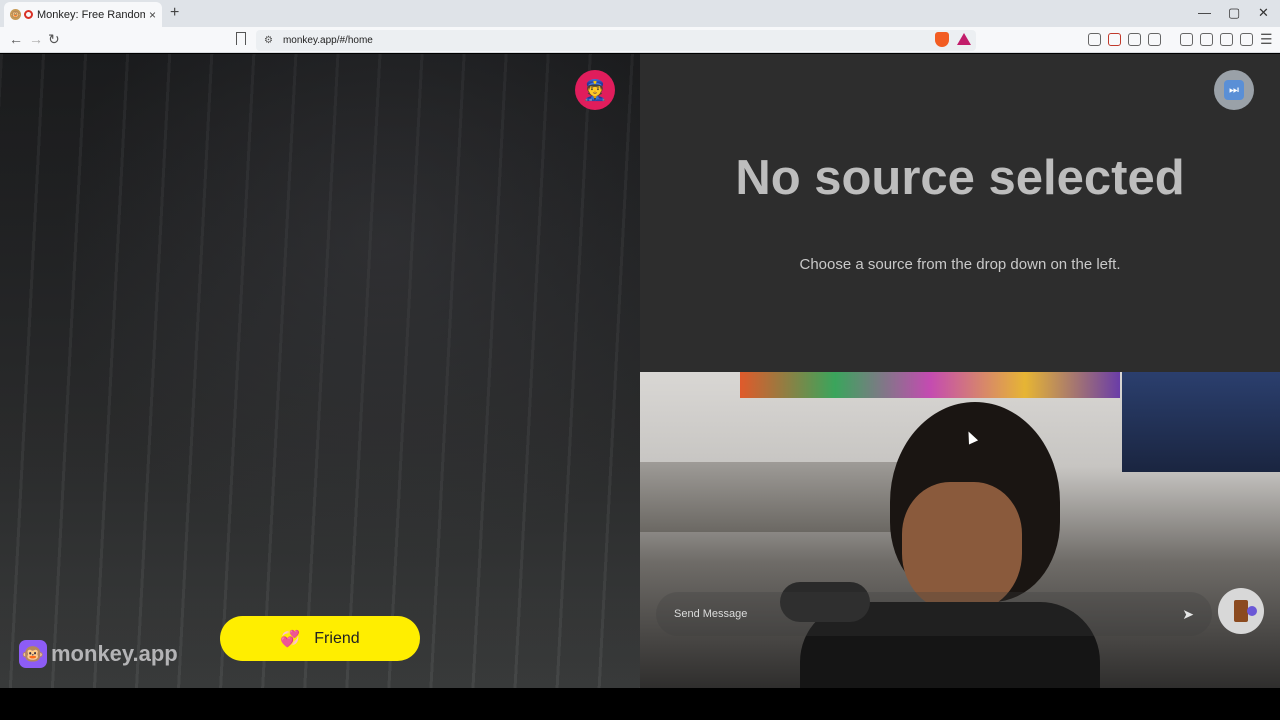  What do you see at coordinates (54, 39) in the screenshot?
I see `reload-button: ↻` at bounding box center [54, 39].